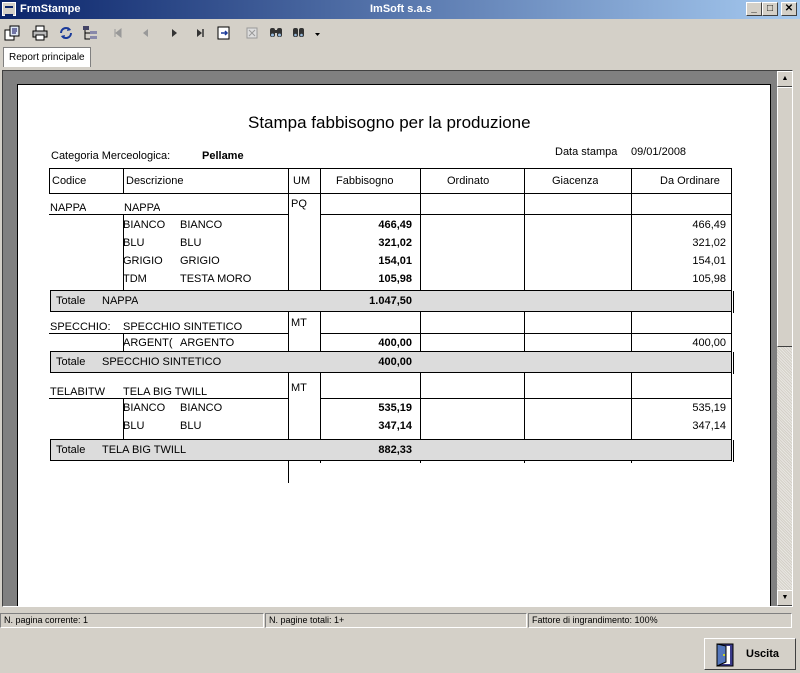  I want to click on header-um: UM, so click(302, 181).